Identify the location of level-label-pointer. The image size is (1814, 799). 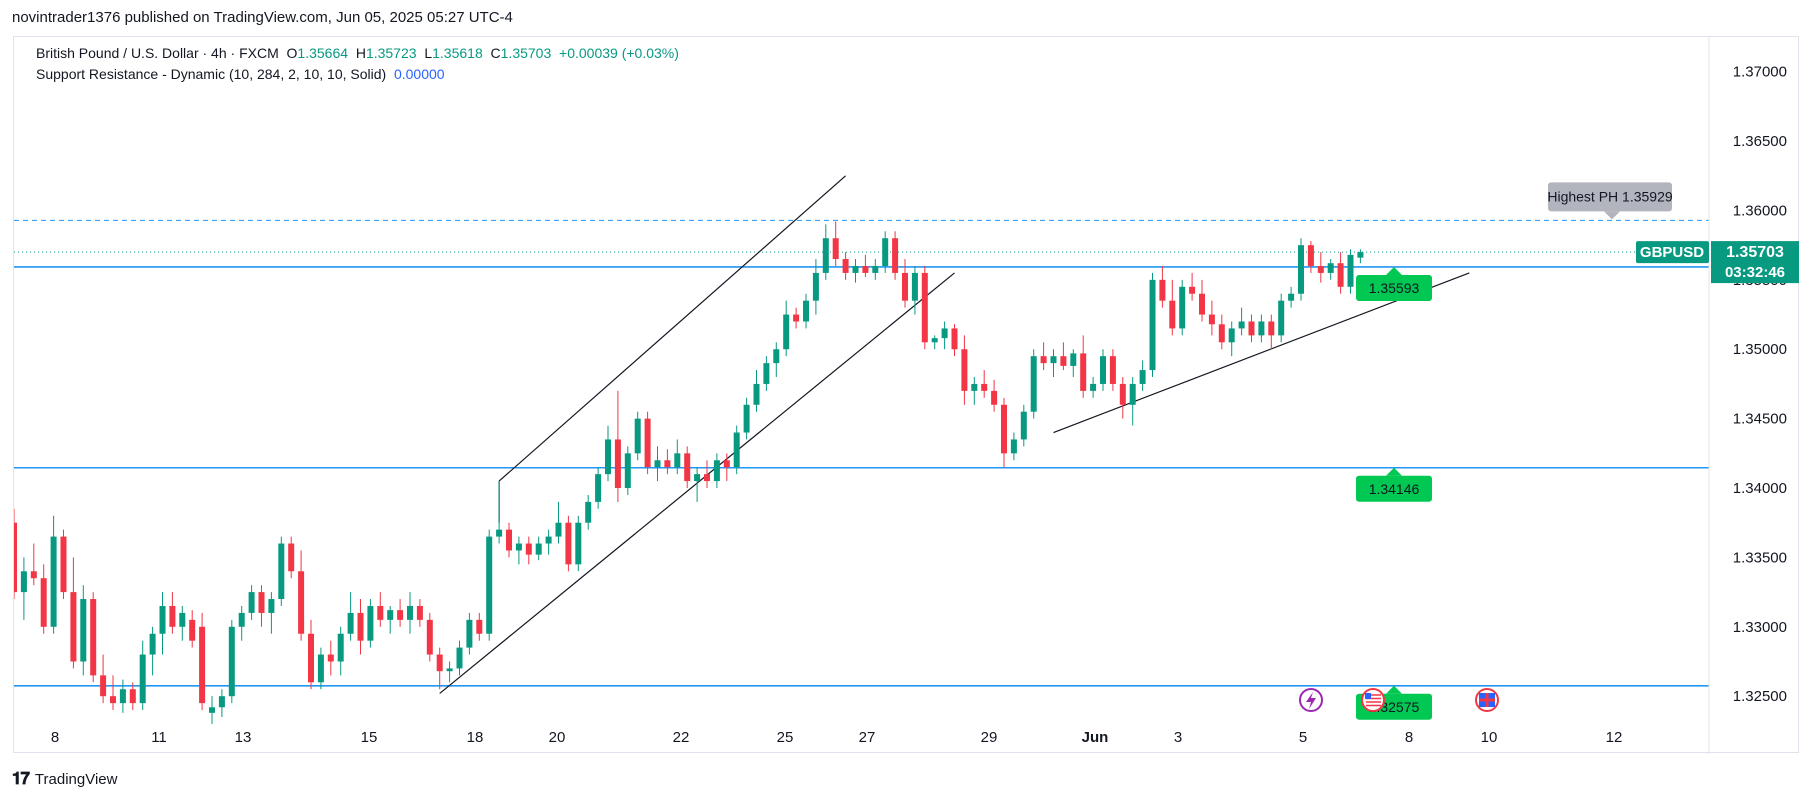
(1394, 270).